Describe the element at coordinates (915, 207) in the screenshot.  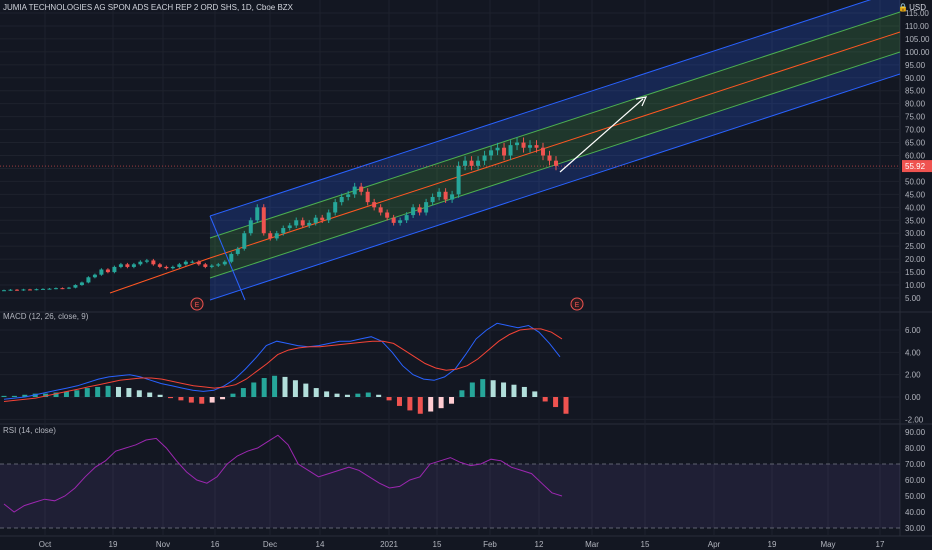
I see `price-tick-label: 40.00` at that location.